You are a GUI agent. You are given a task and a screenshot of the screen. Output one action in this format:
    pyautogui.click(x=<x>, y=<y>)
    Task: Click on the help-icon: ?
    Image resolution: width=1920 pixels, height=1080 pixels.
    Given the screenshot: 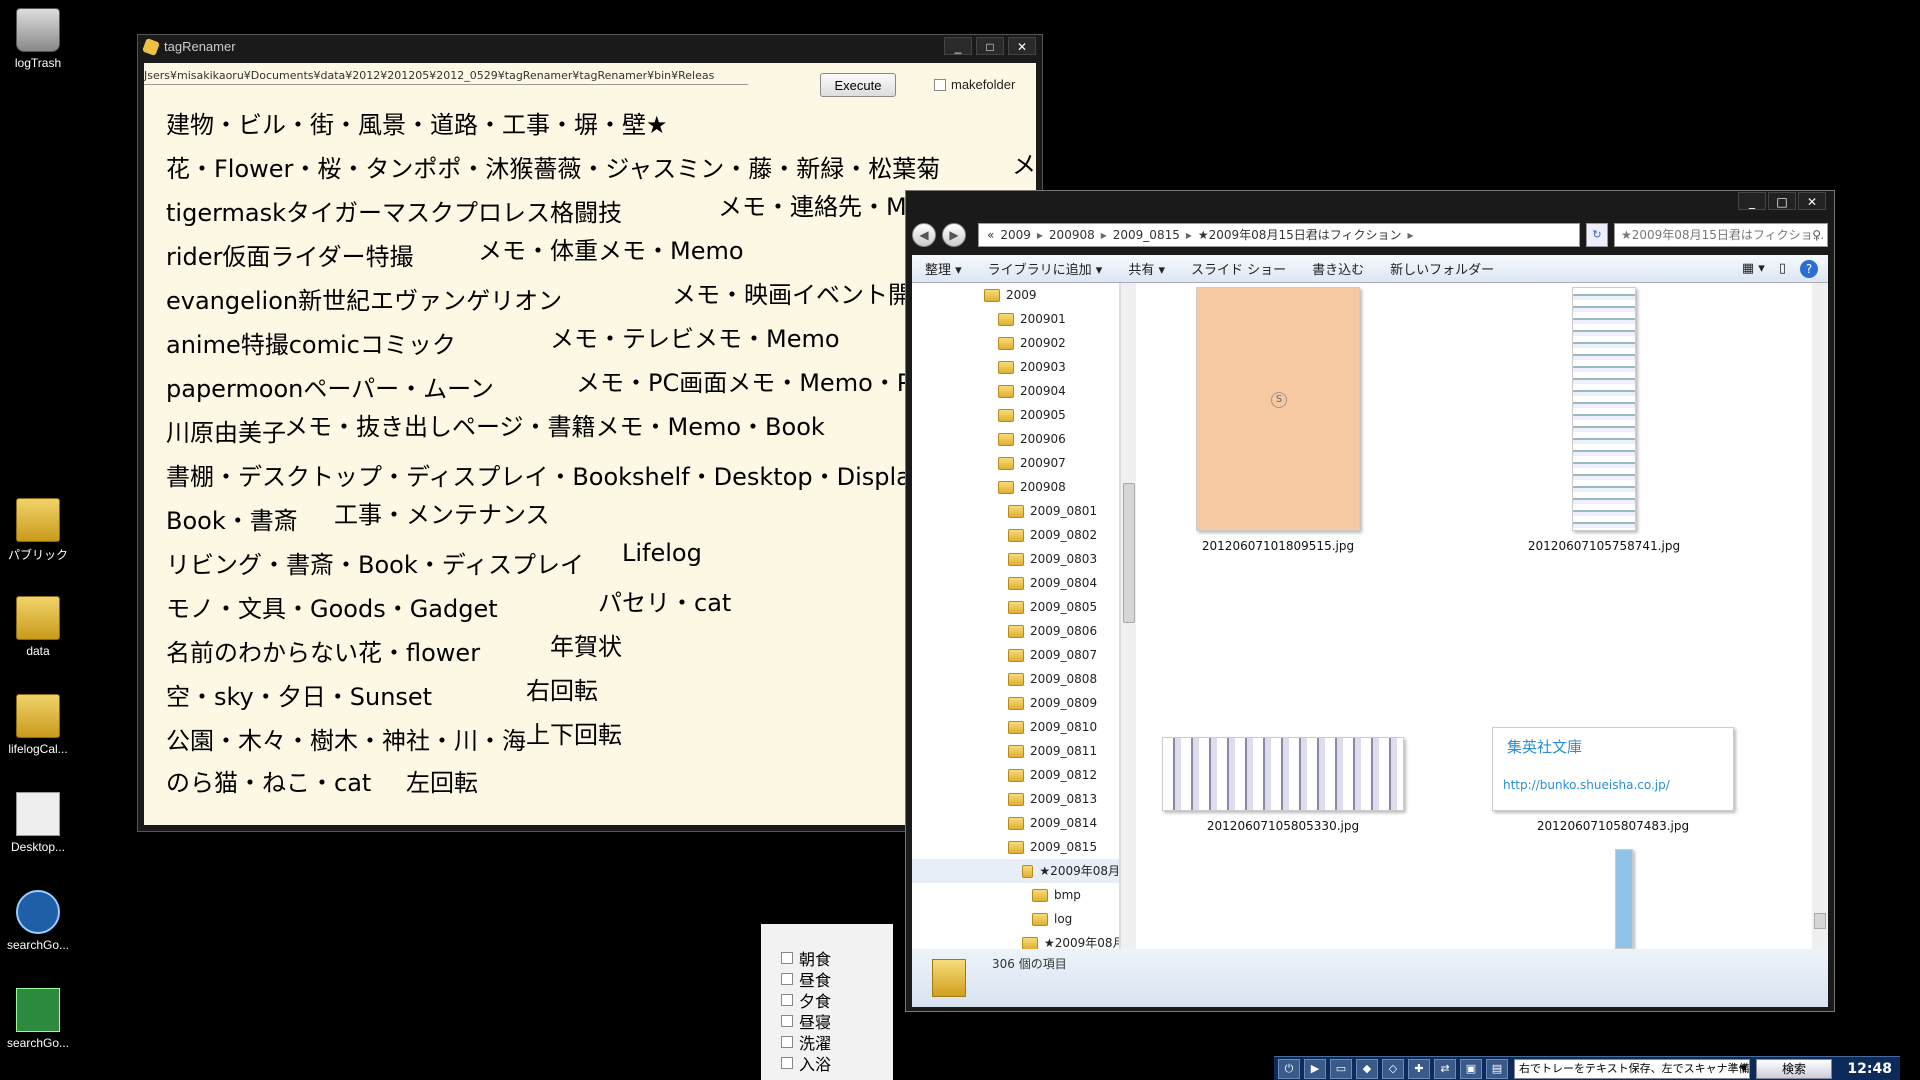 What is the action you would take?
    pyautogui.click(x=1809, y=268)
    